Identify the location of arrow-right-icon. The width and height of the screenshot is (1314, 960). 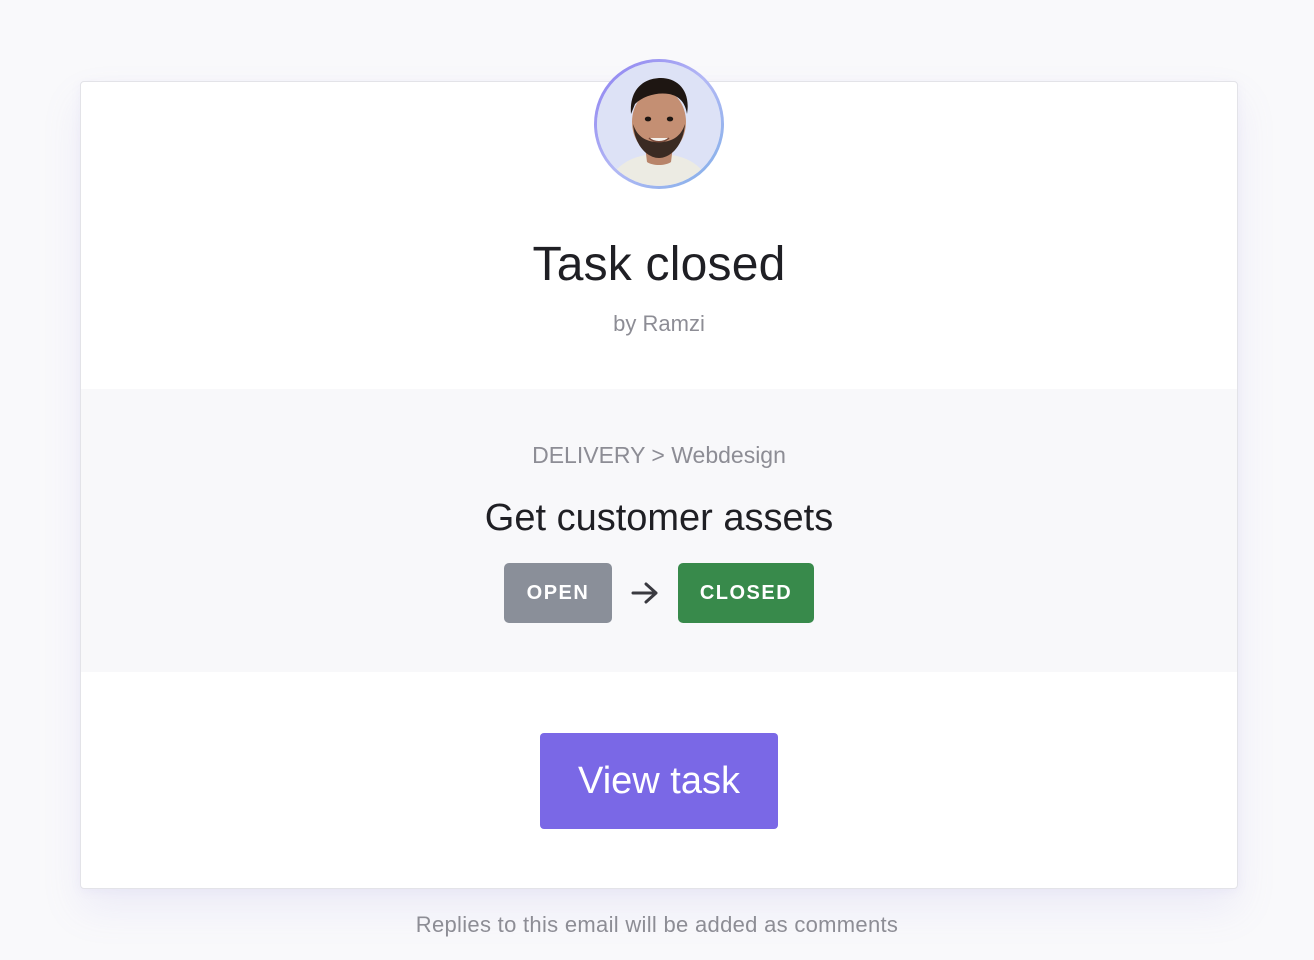
(645, 593).